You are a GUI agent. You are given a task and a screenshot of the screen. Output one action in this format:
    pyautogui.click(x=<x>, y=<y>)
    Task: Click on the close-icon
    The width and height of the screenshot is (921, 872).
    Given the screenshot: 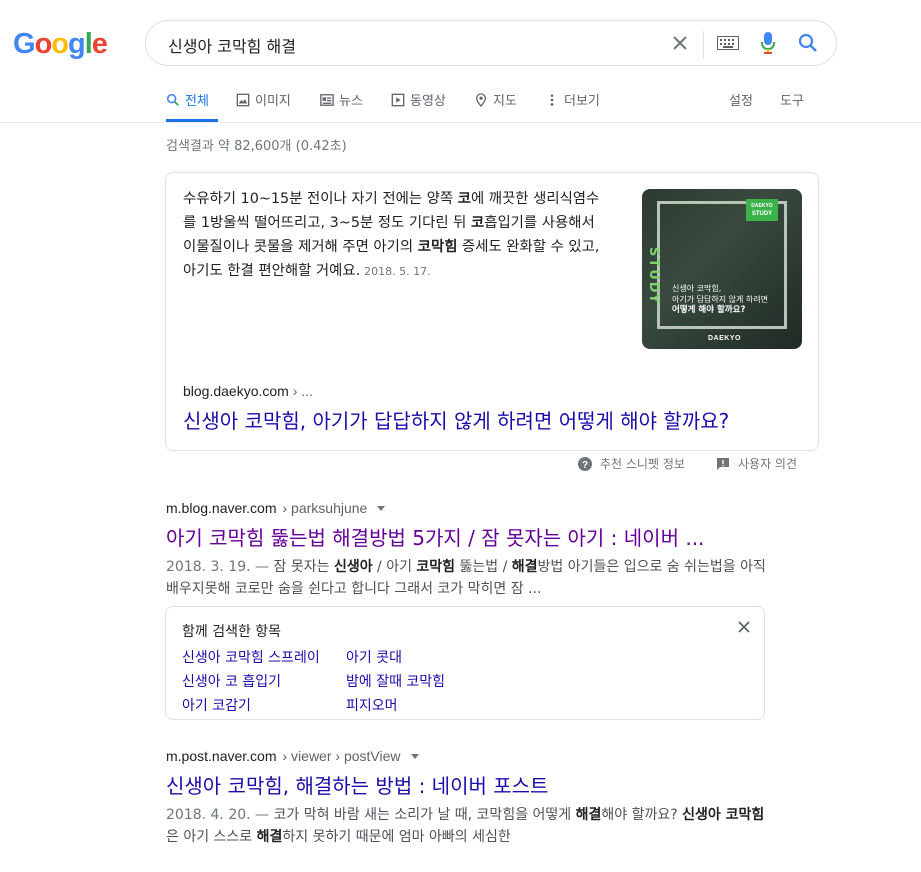 What is the action you would take?
    pyautogui.click(x=744, y=627)
    